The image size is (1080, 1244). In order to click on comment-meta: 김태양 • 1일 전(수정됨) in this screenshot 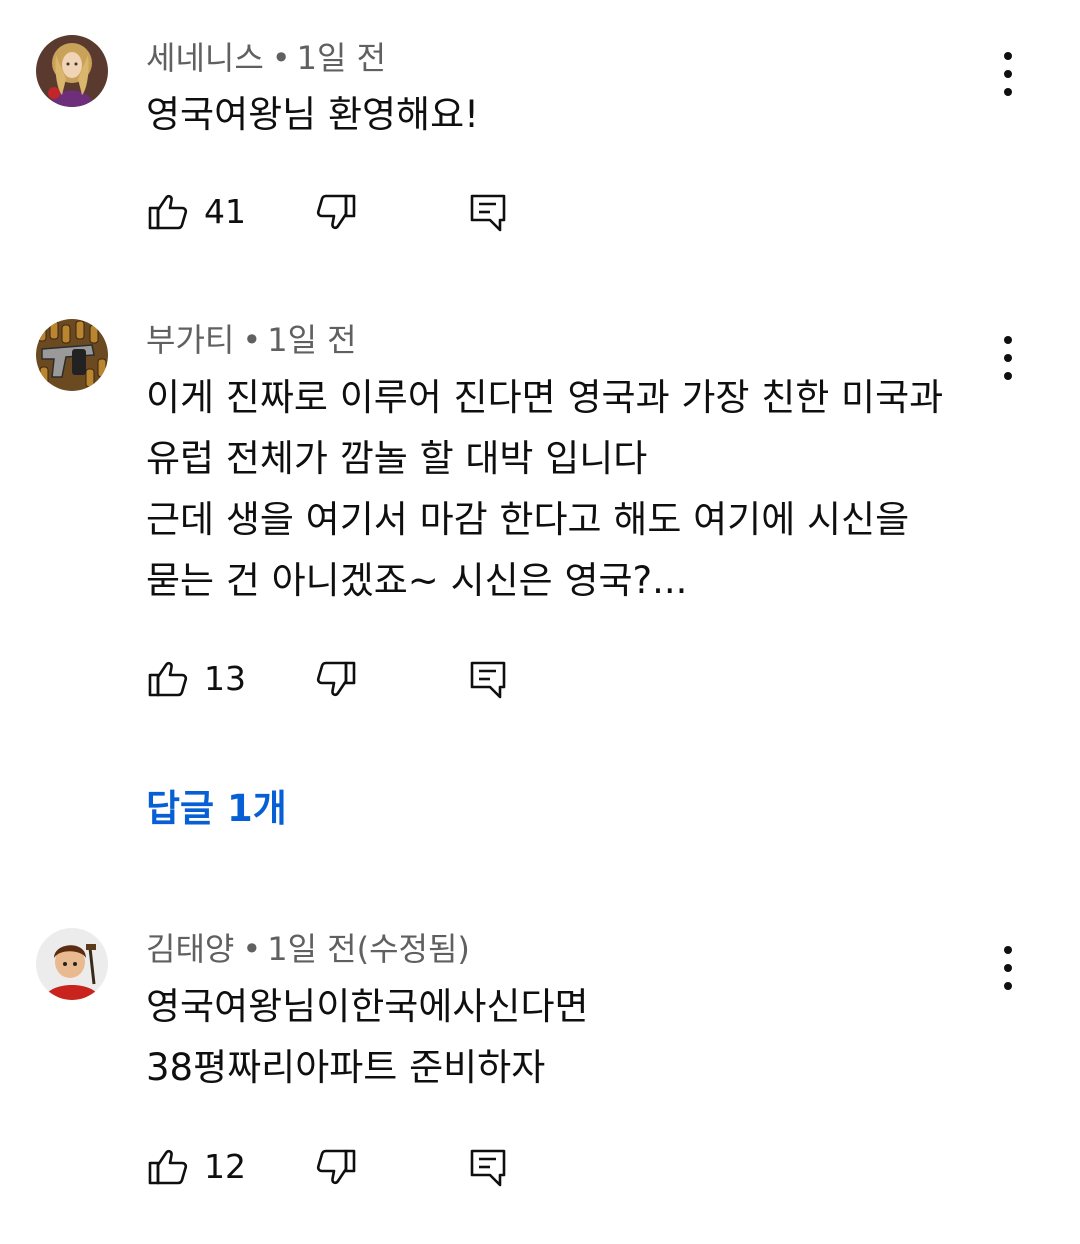, I will do `click(308, 949)`.